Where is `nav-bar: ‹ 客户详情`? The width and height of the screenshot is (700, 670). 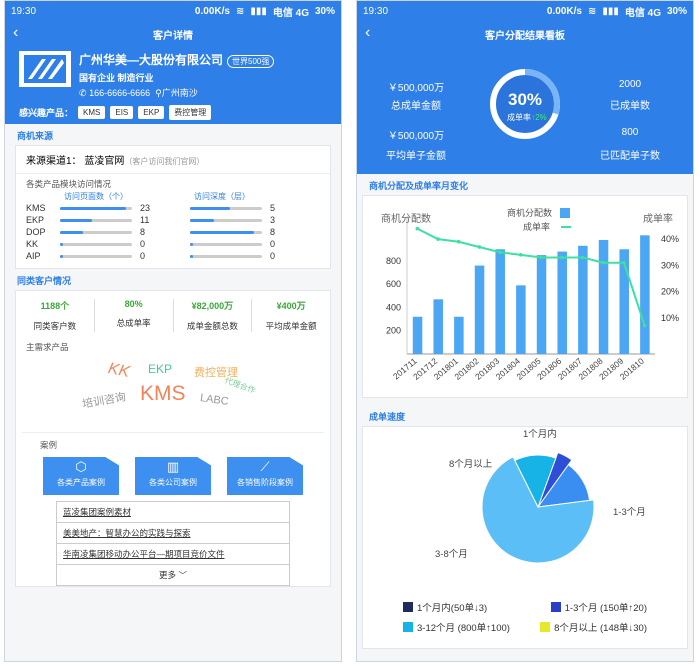
nav-bar: ‹ 客户详情 is located at coordinates (173, 34).